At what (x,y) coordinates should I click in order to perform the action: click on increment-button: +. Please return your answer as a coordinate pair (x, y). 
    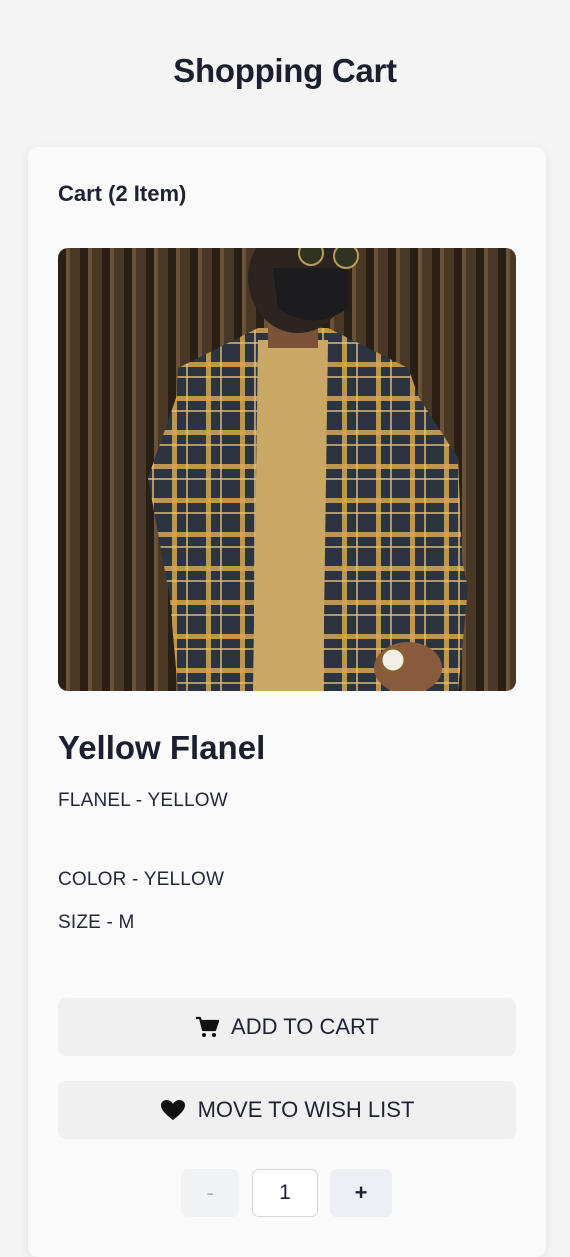
    Looking at the image, I should click on (361, 1193).